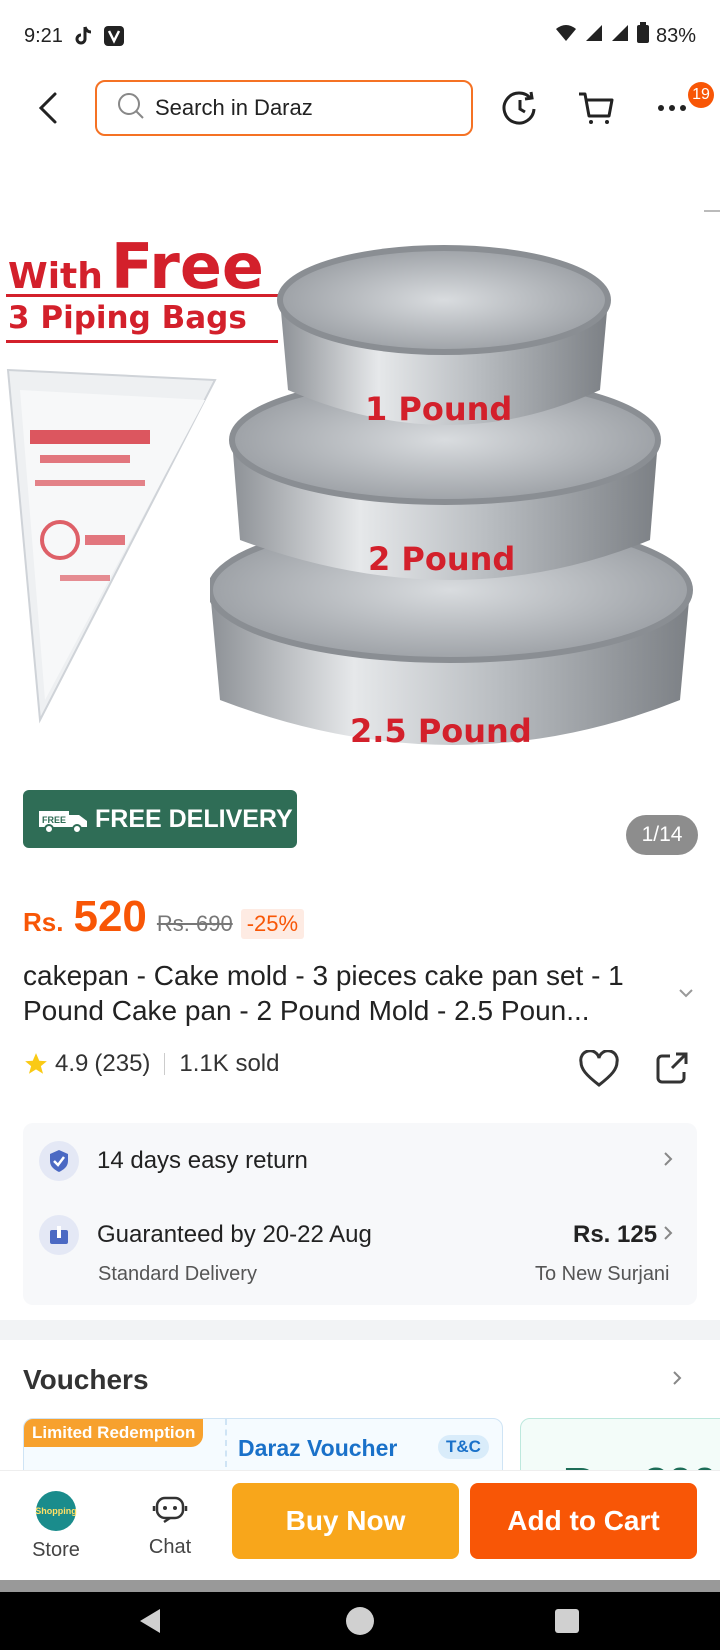  I want to click on nav-recents-icon, so click(567, 1621).